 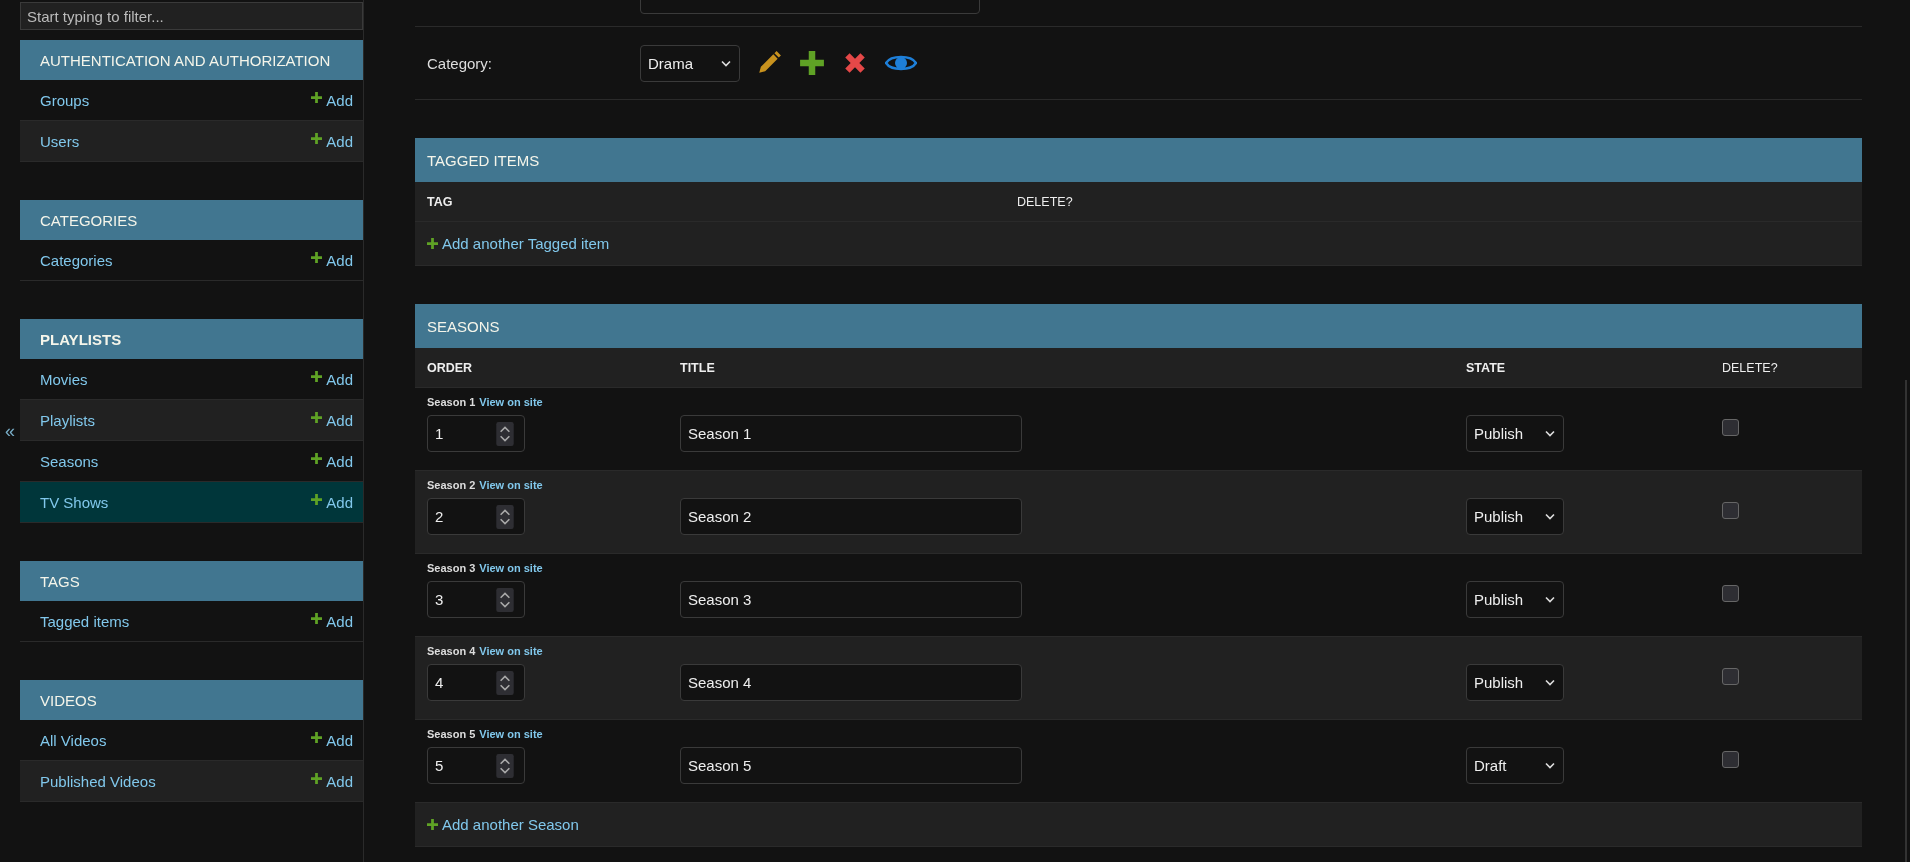 What do you see at coordinates (65, 100) in the screenshot?
I see `model-link: Groups` at bounding box center [65, 100].